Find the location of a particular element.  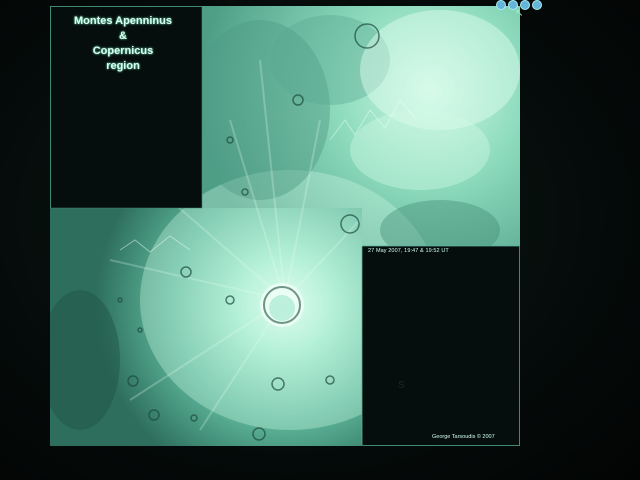

window-button-1-icon is located at coordinates (501, 5).